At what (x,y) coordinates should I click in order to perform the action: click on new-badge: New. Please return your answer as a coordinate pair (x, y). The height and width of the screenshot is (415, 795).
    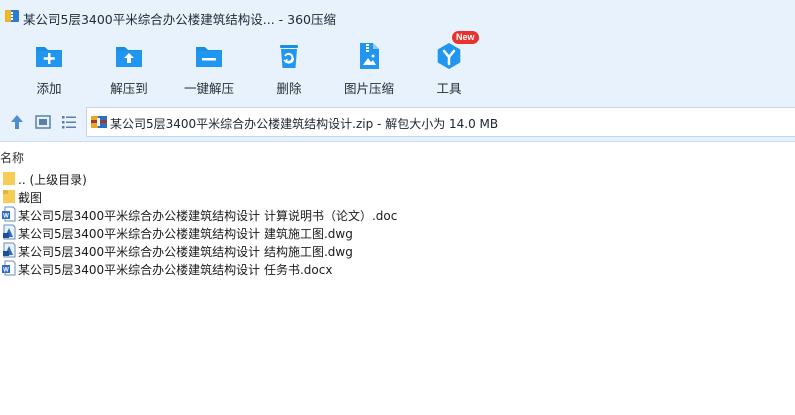
    Looking at the image, I should click on (465, 37).